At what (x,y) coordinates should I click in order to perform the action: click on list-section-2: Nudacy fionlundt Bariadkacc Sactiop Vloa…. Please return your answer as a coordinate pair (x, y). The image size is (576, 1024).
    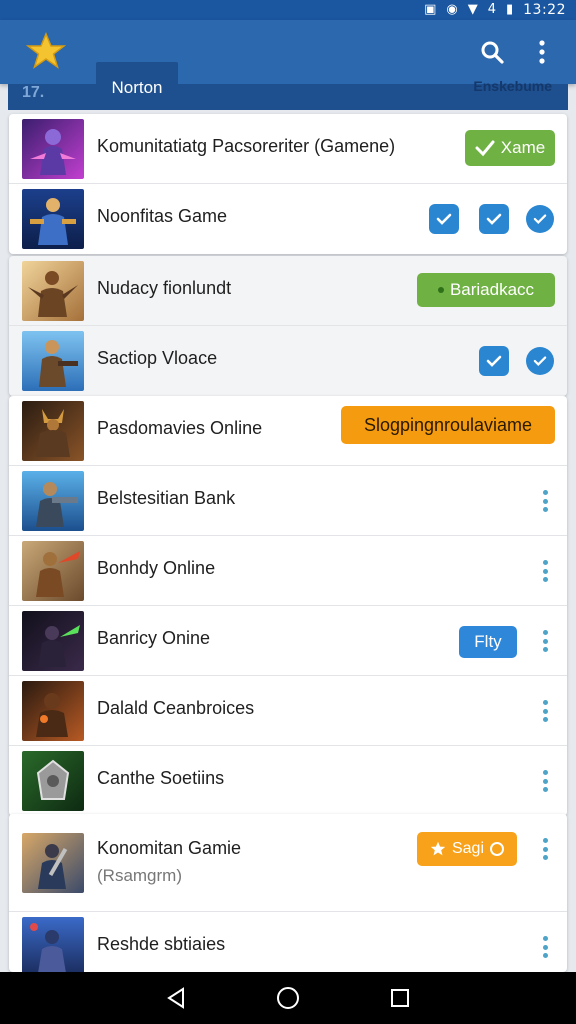
    Looking at the image, I should click on (288, 326).